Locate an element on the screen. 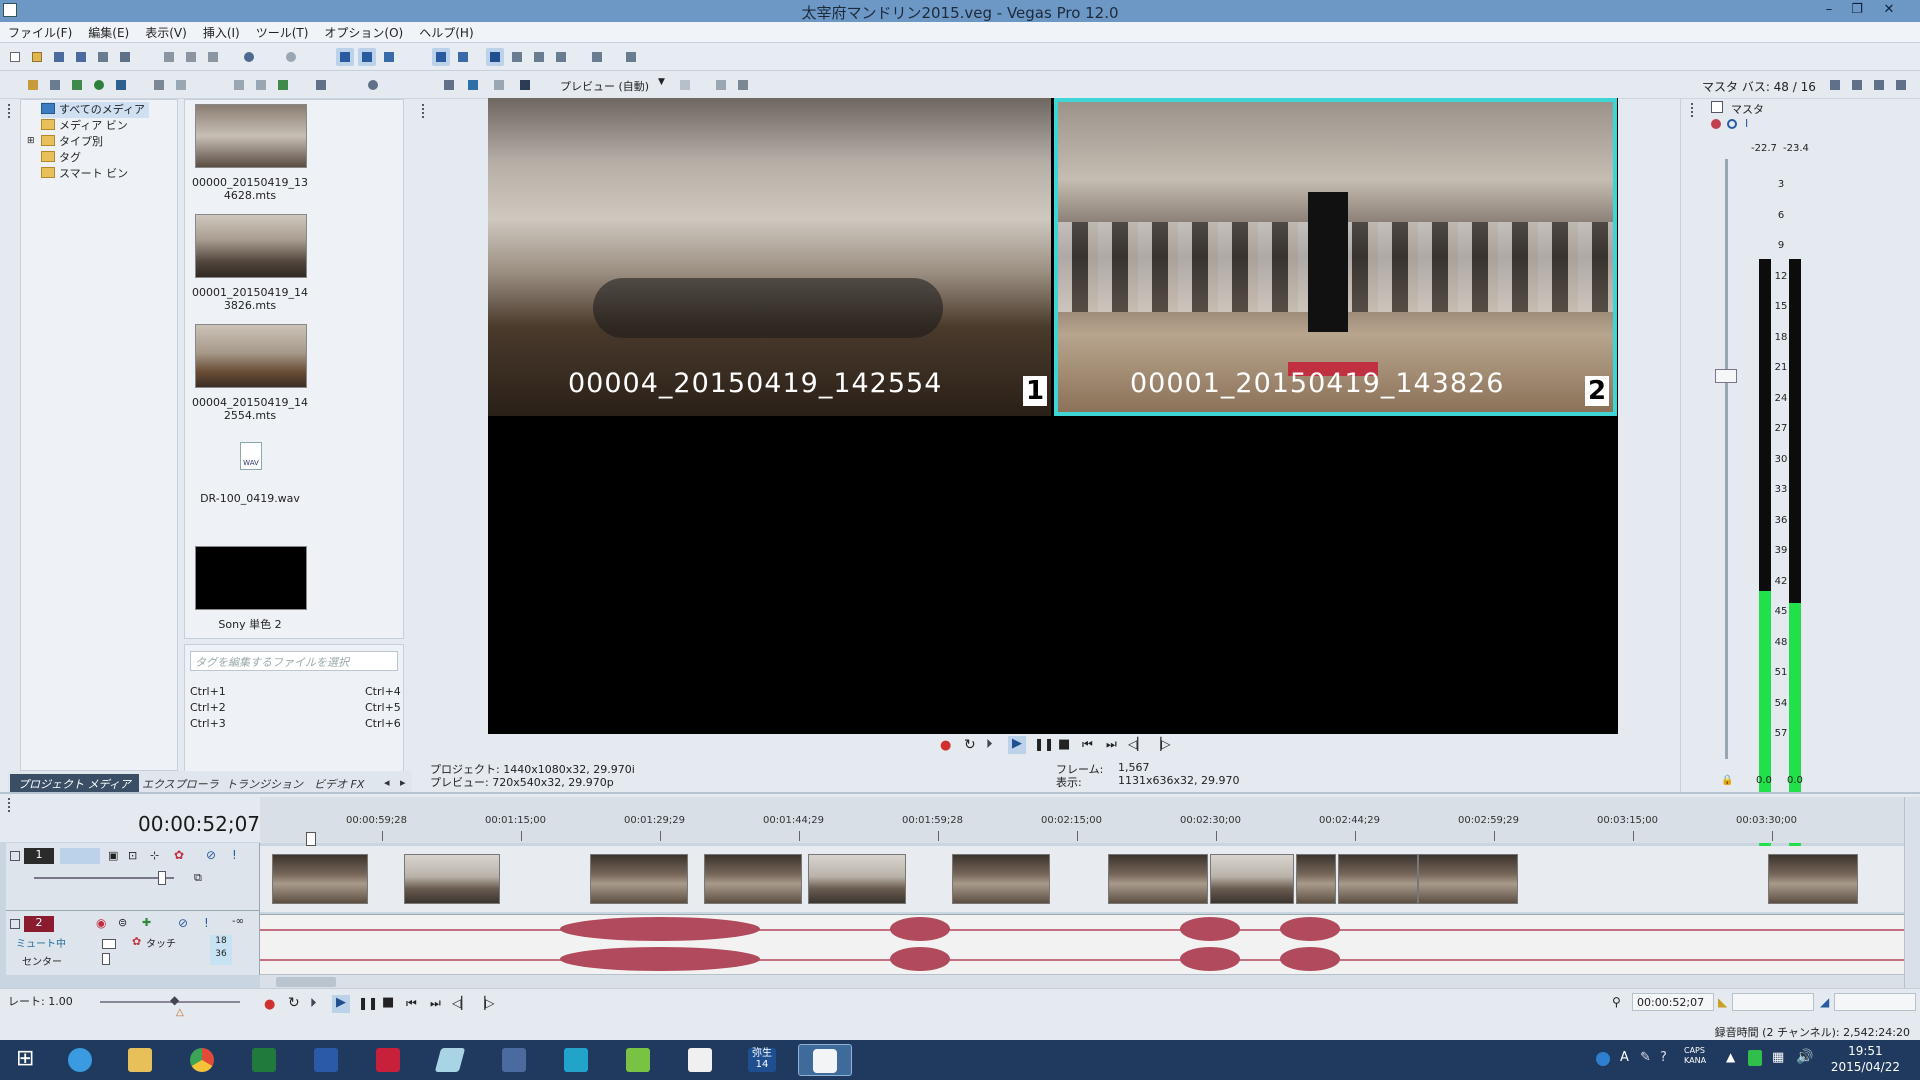  mixer-icon is located at coordinates (1901, 85).